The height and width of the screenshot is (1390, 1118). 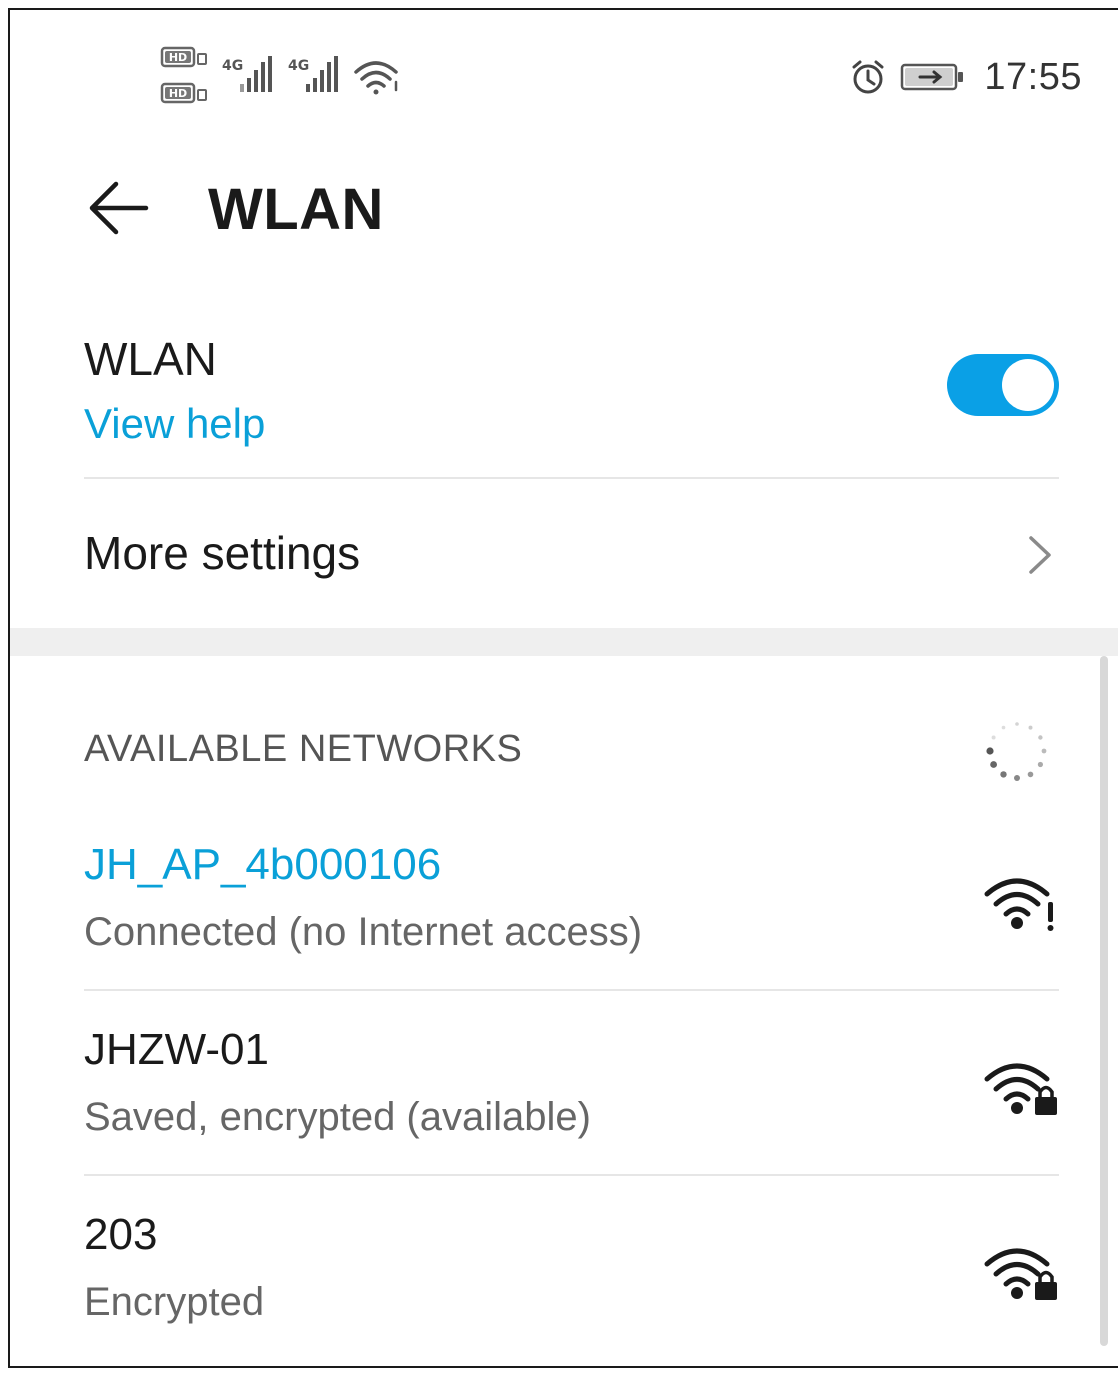 What do you see at coordinates (571, 555) in the screenshot?
I see `more-settings-row: More settings` at bounding box center [571, 555].